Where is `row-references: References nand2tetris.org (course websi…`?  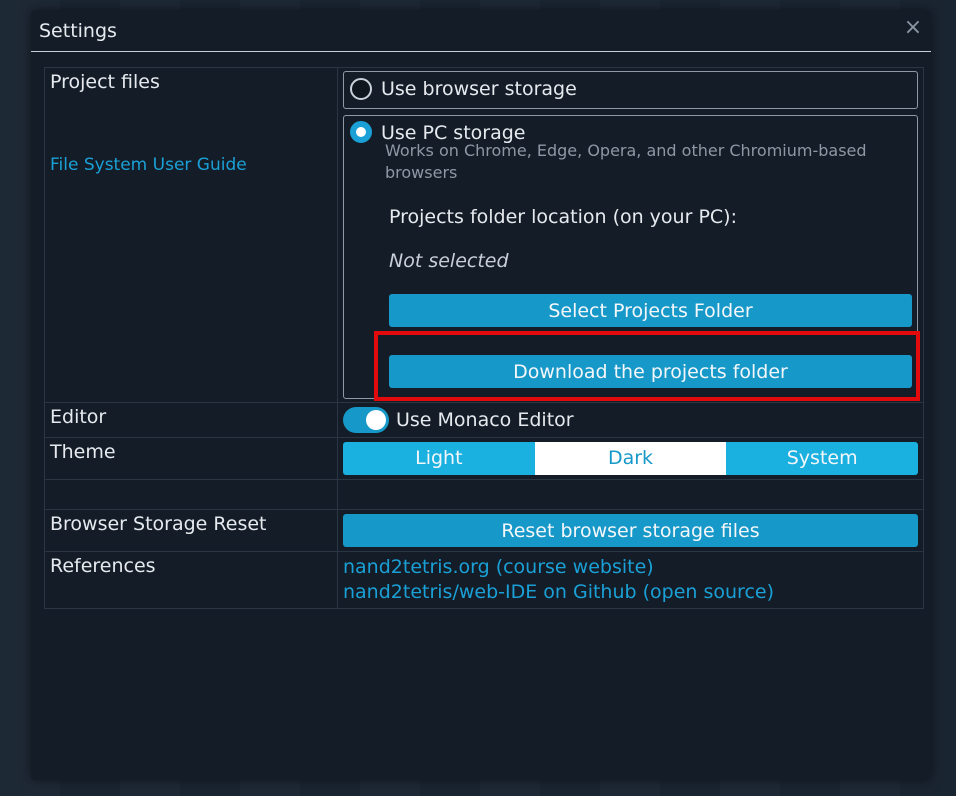
row-references: References nand2tetris.org (course websi… is located at coordinates (484, 580).